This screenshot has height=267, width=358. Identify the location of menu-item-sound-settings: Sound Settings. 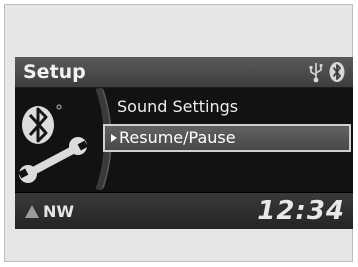
(227, 107).